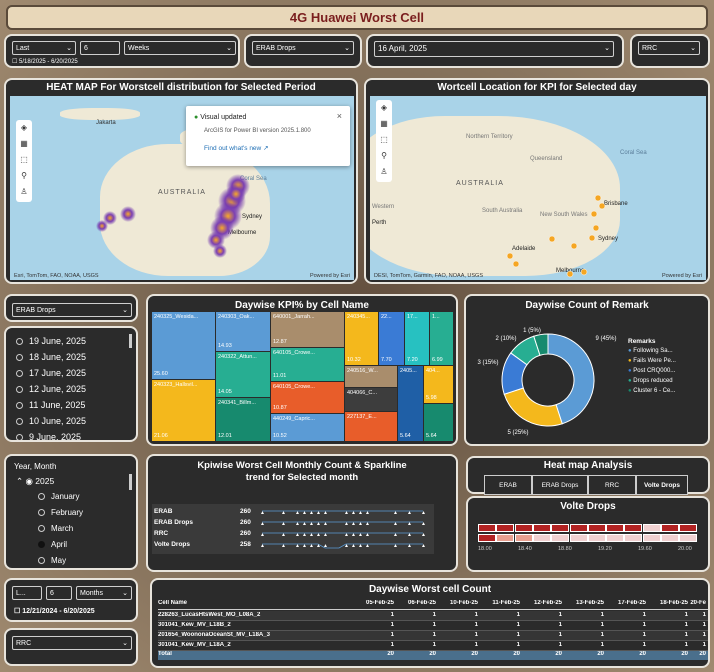 This screenshot has width=714, height=672. What do you see at coordinates (392, 339) in the screenshot?
I see `treemap-cell: 22... 7.70` at bounding box center [392, 339].